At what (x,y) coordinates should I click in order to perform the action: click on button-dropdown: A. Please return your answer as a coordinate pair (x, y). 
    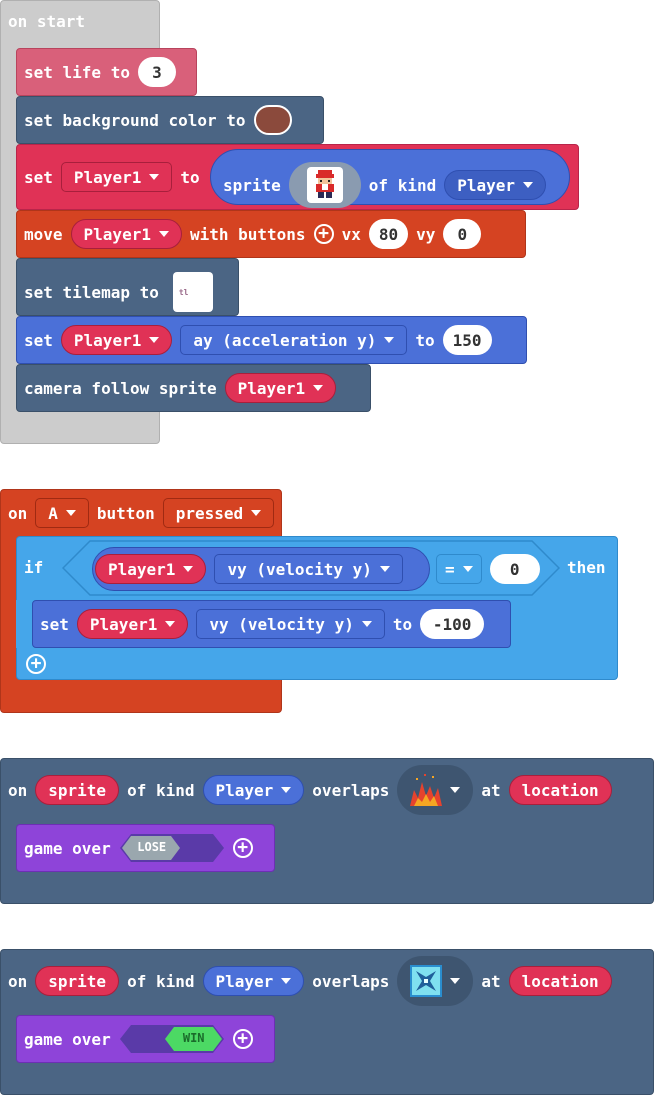
    Looking at the image, I should click on (62, 513).